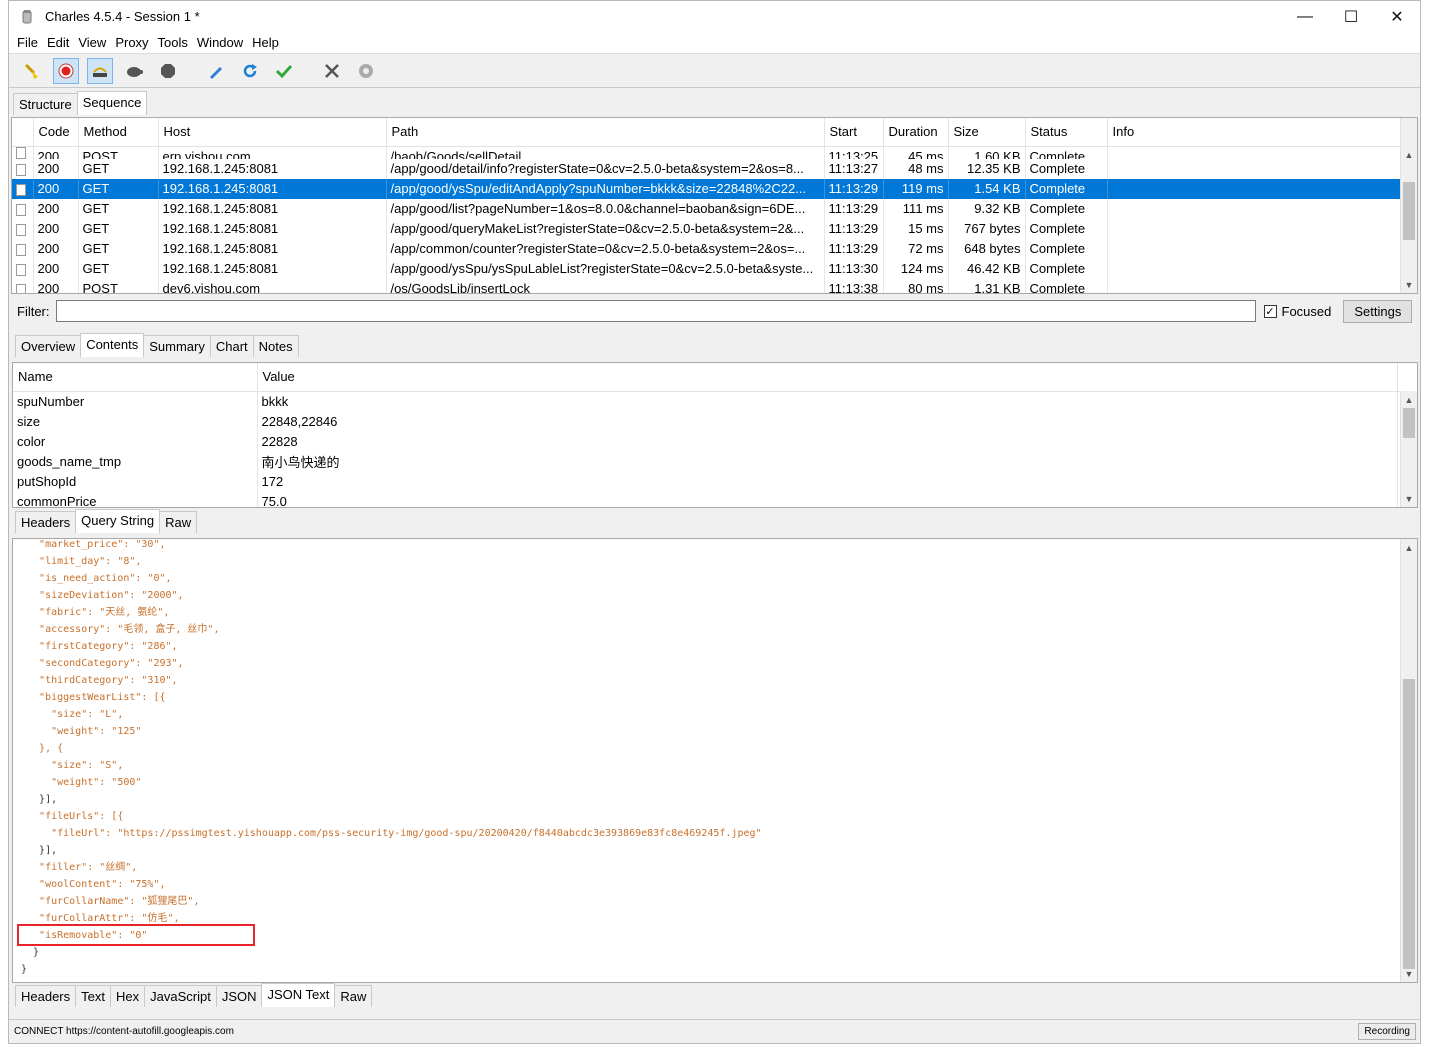 This screenshot has height=1047, width=1429. Describe the element at coordinates (168, 71) in the screenshot. I see `stop-button` at that location.